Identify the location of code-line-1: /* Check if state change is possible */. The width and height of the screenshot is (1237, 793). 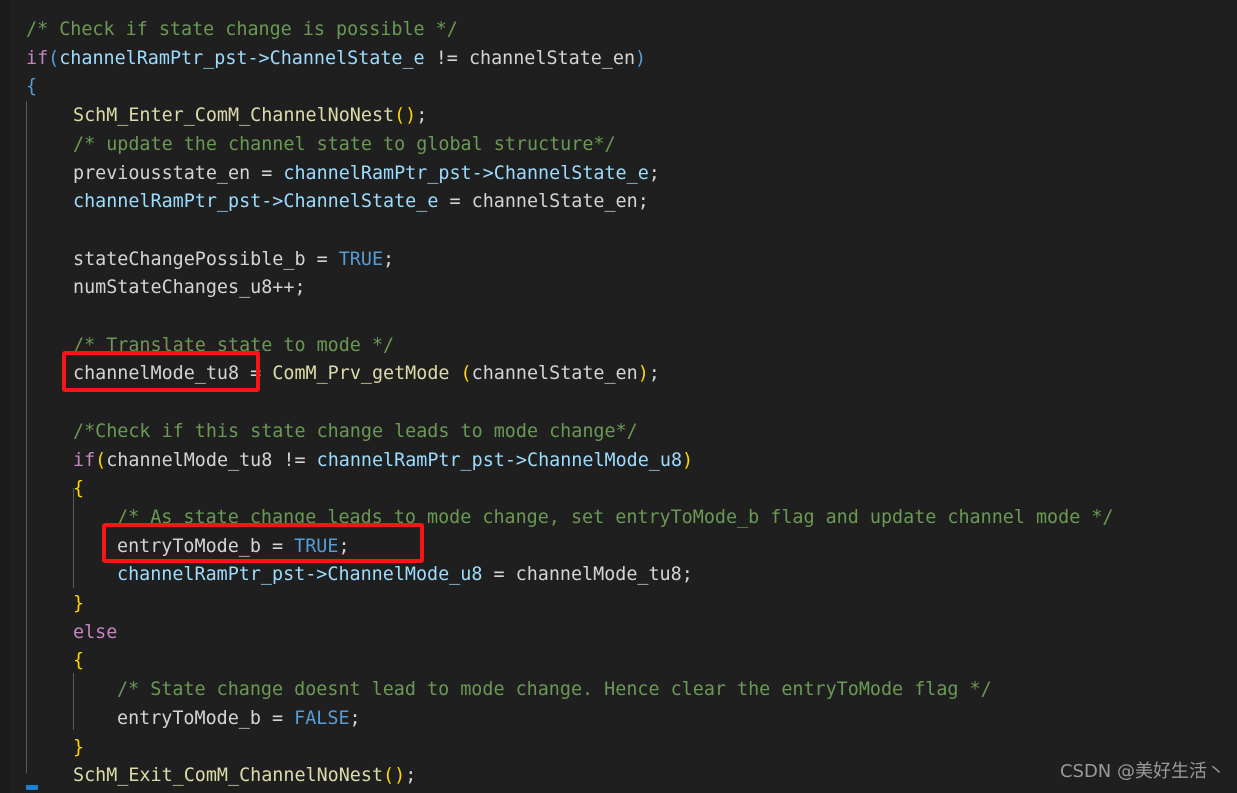
(242, 30).